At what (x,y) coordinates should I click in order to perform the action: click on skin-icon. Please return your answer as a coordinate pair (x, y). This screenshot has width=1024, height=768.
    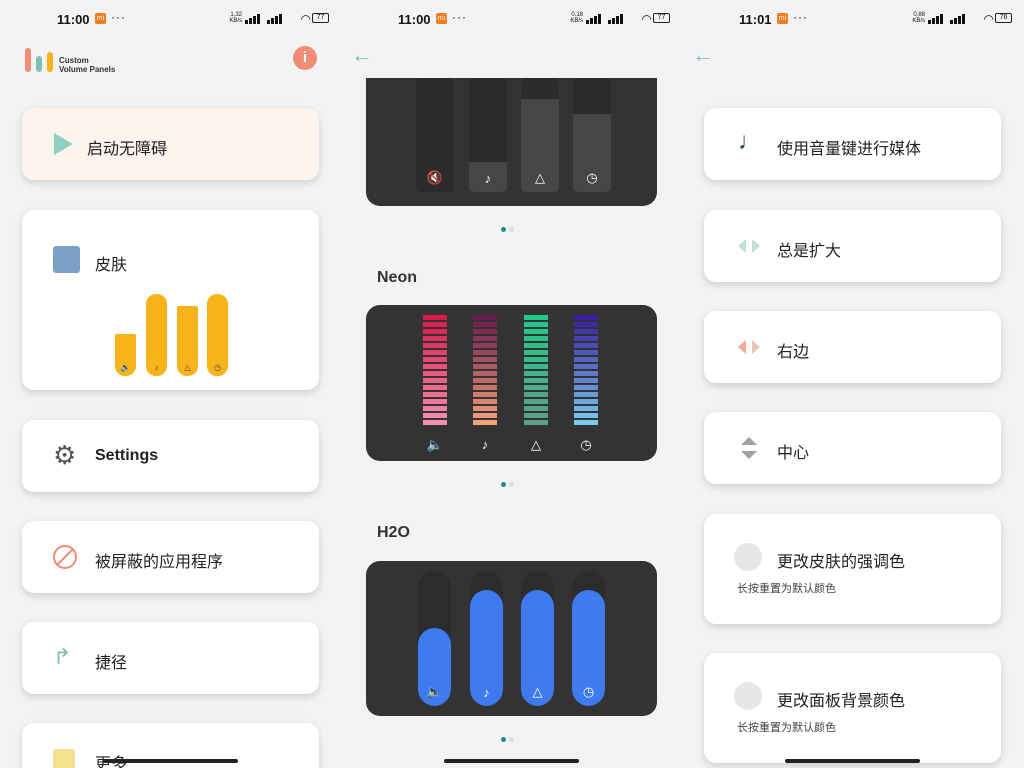
    Looking at the image, I should click on (66, 259).